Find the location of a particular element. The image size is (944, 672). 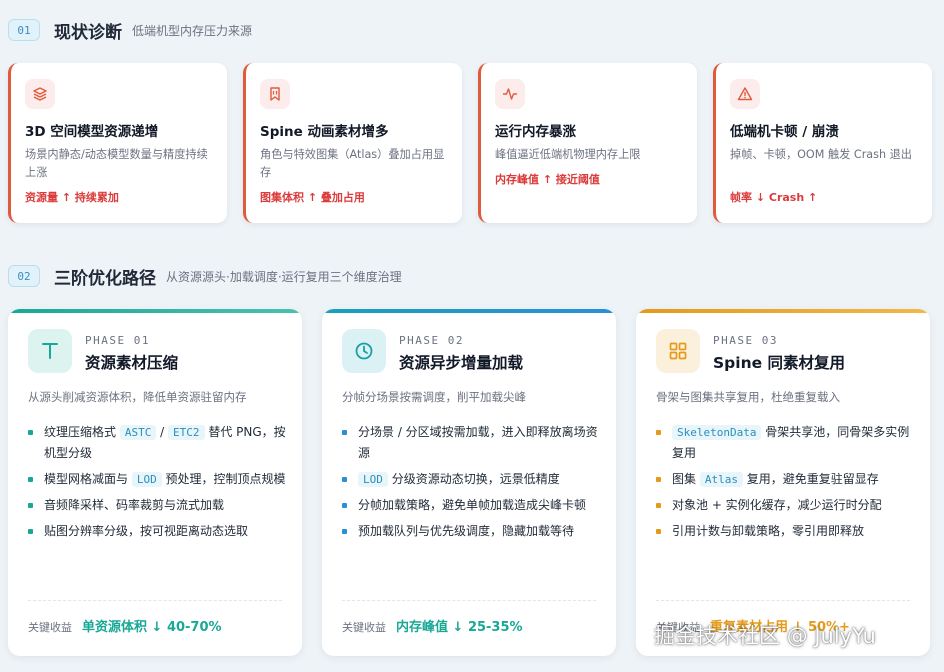

diagnosis-card-title: Spine 动画素材增多 is located at coordinates (324, 132).